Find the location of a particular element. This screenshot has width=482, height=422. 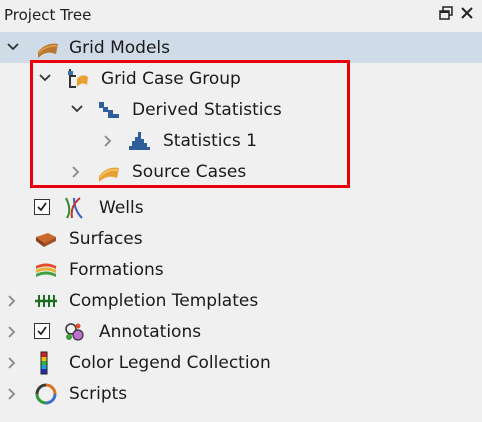

tree-item-grid-case-group: Grid Case Group is located at coordinates (241, 78).